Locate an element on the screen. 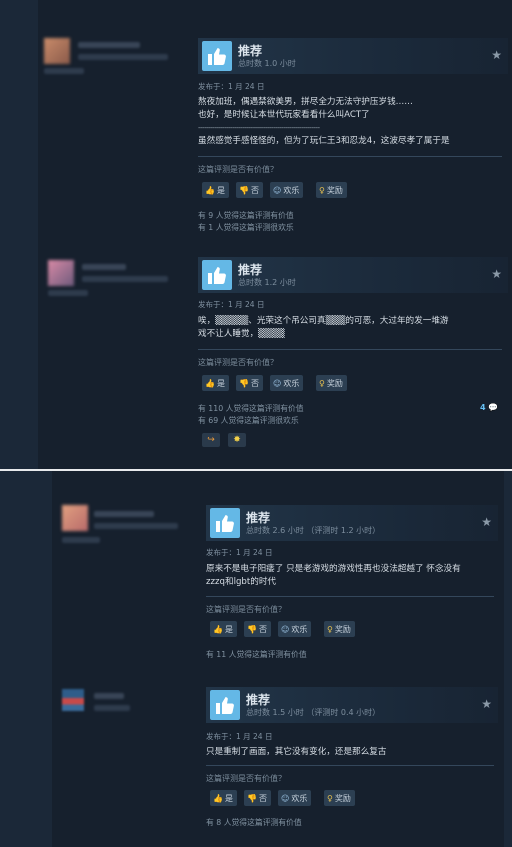 This screenshot has width=512, height=847. received-award-icon: ↪ is located at coordinates (211, 440).